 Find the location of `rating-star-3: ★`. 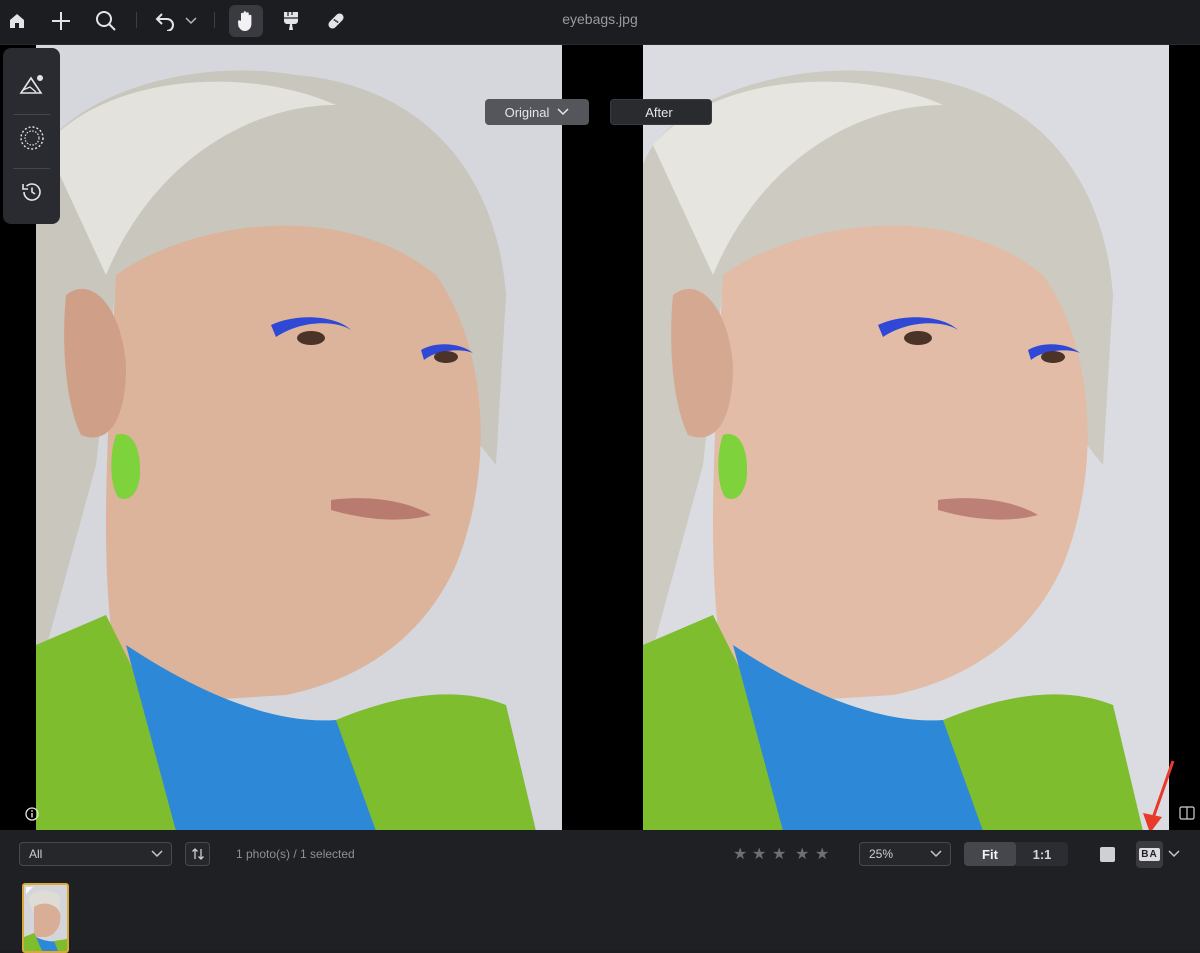

rating-star-3: ★ is located at coordinates (779, 854).